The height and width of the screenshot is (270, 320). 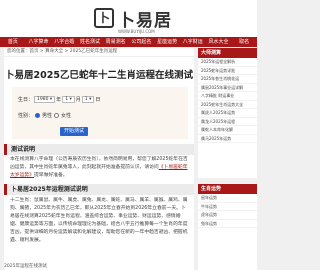 I want to click on year-value: 1980, so click(x=43, y=99).